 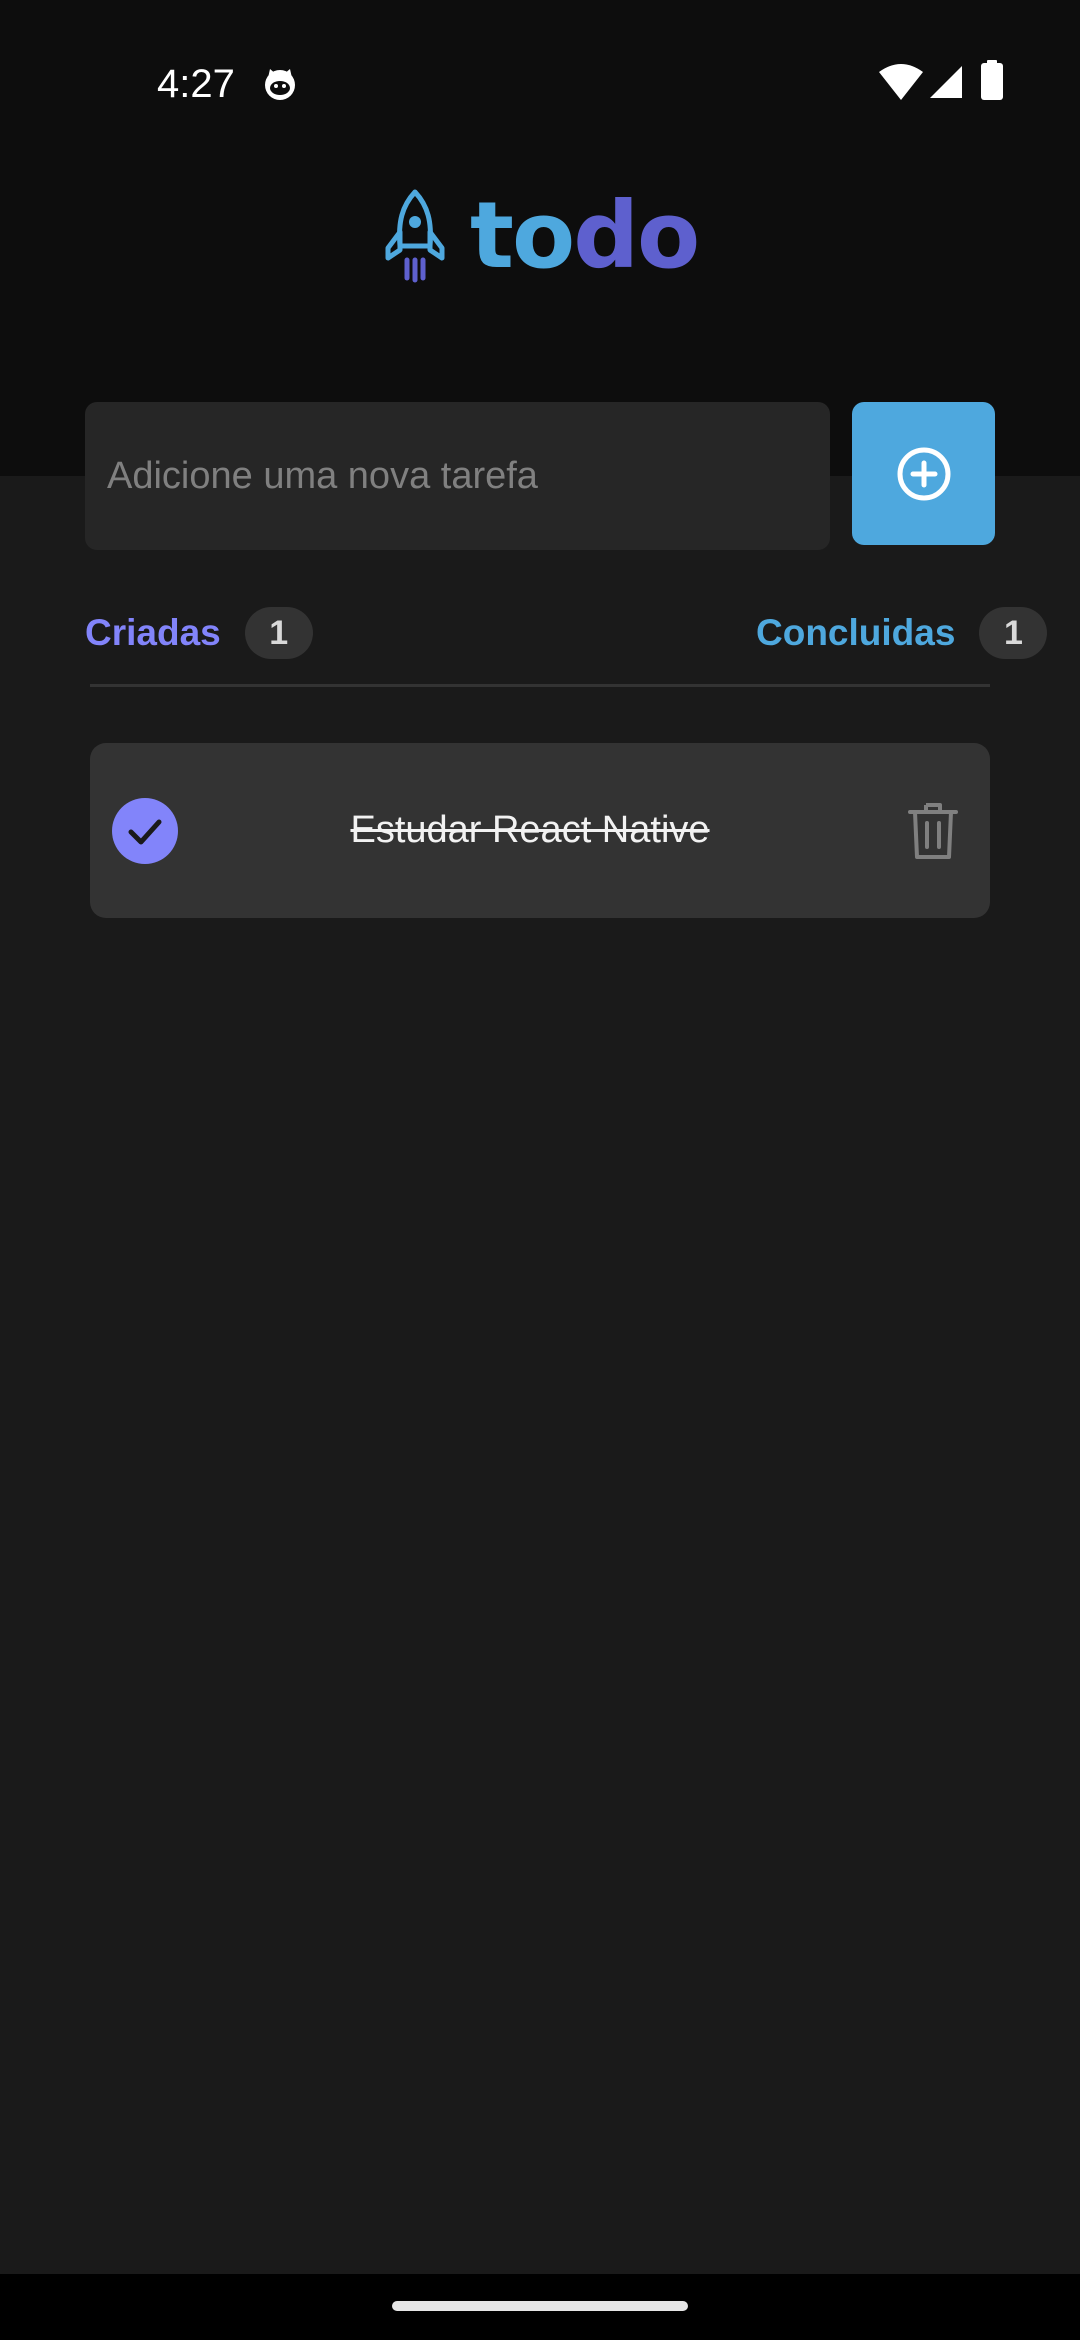 What do you see at coordinates (530, 830) in the screenshot?
I see `task-text: Estudar React Native` at bounding box center [530, 830].